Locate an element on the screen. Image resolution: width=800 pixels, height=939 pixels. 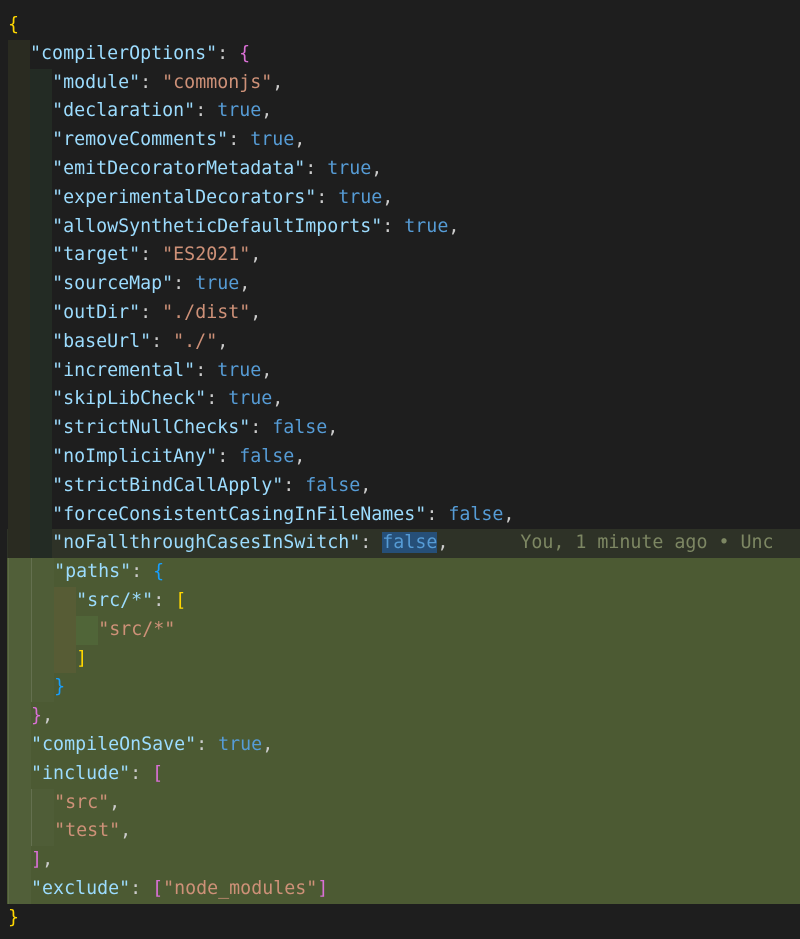
code-line: "sourceMap": true, is located at coordinates (400, 284).